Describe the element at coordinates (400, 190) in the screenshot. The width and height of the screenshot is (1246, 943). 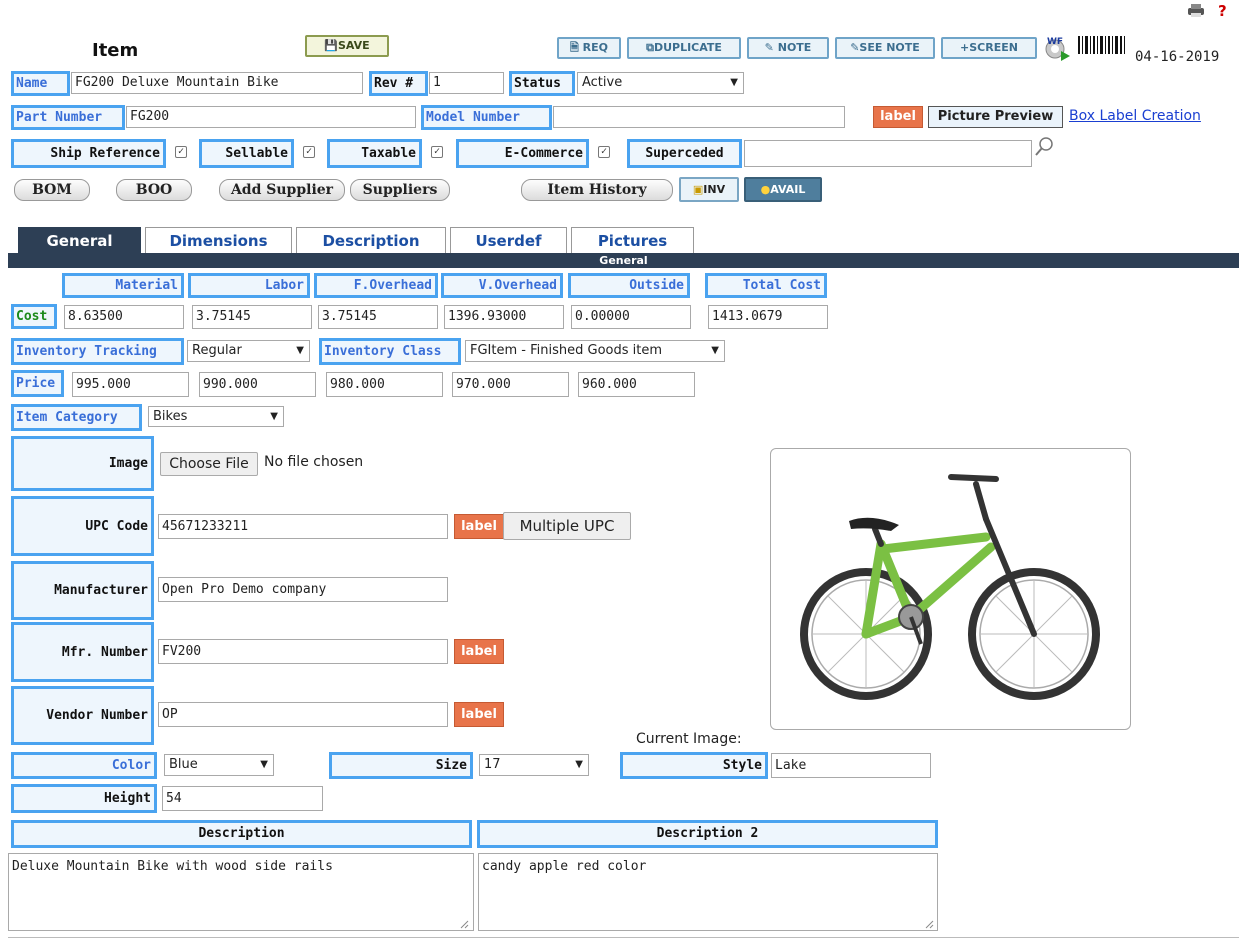
I see `suppliers-button: Suppliers` at that location.